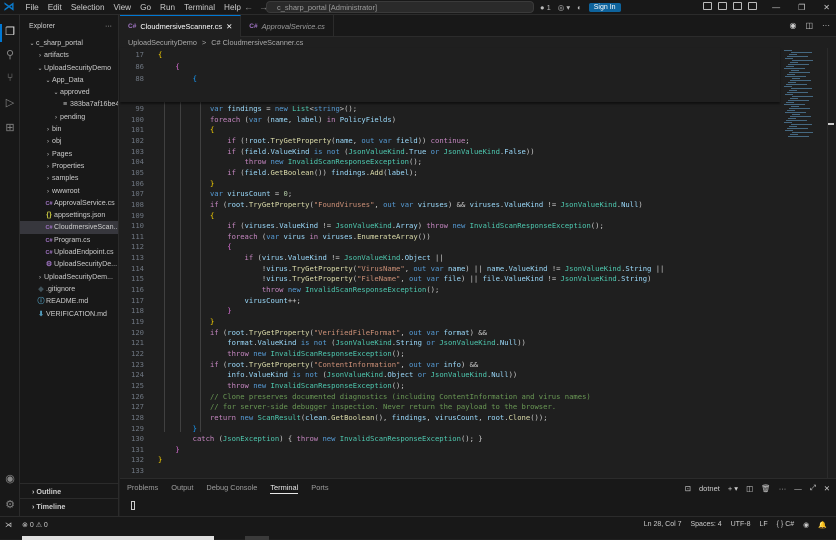 The height and width of the screenshot is (540, 836). Describe the element at coordinates (168, 7) in the screenshot. I see `menu-run: Run` at that location.